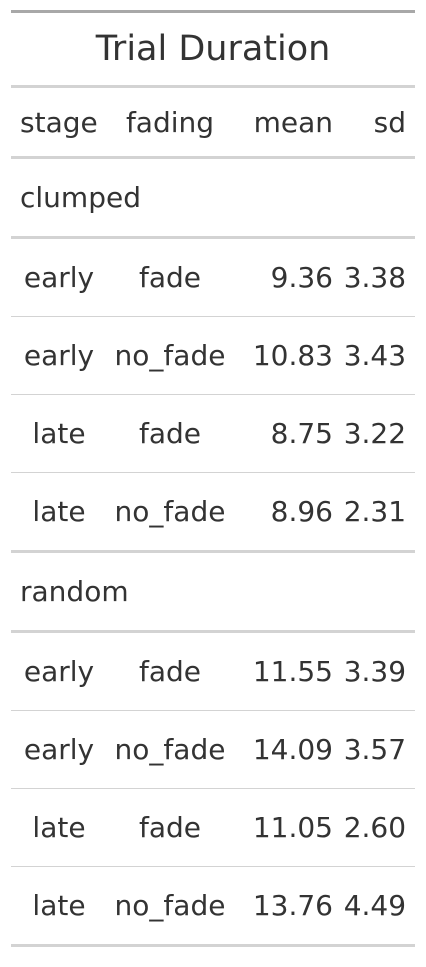 The width and height of the screenshot is (426, 967). Describe the element at coordinates (170, 122) in the screenshot. I see `column-header-fading: fading` at that location.